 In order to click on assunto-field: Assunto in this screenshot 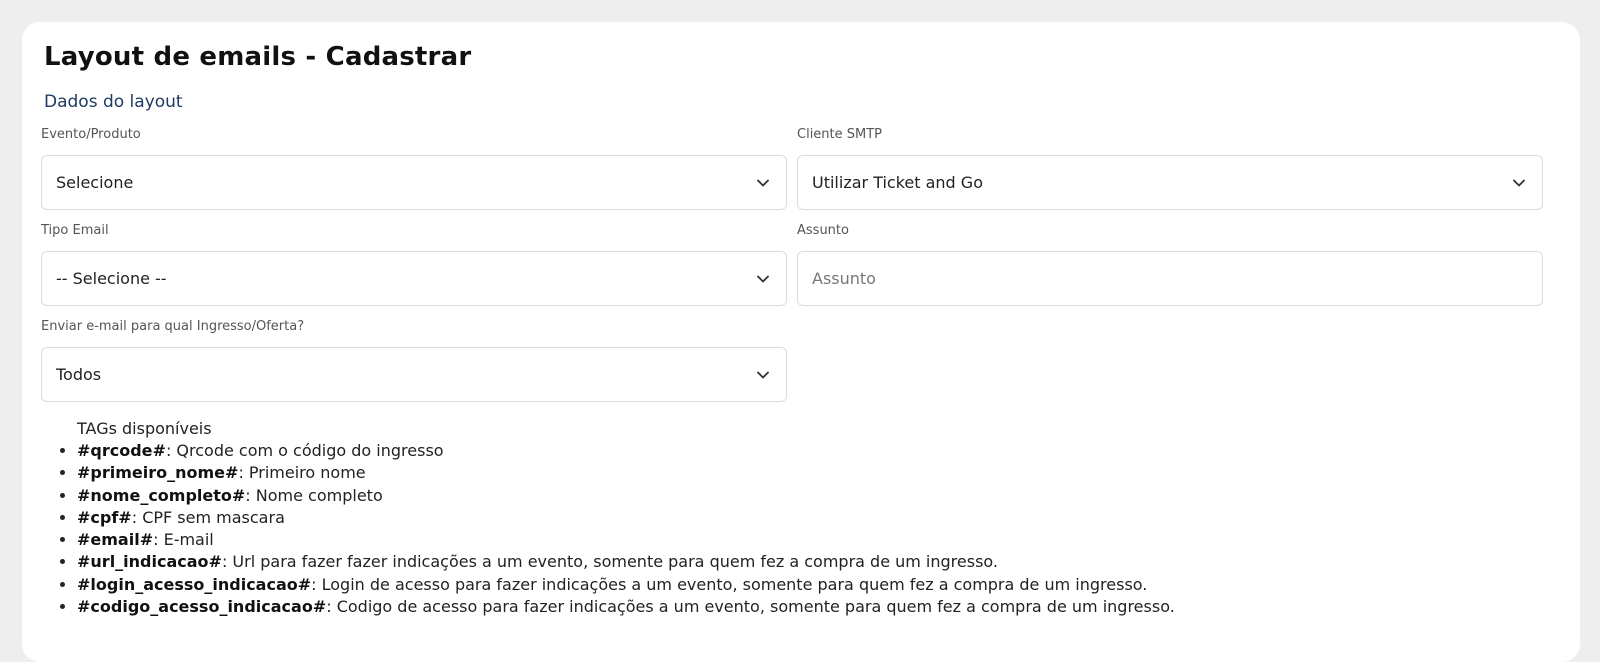, I will do `click(1170, 264)`.